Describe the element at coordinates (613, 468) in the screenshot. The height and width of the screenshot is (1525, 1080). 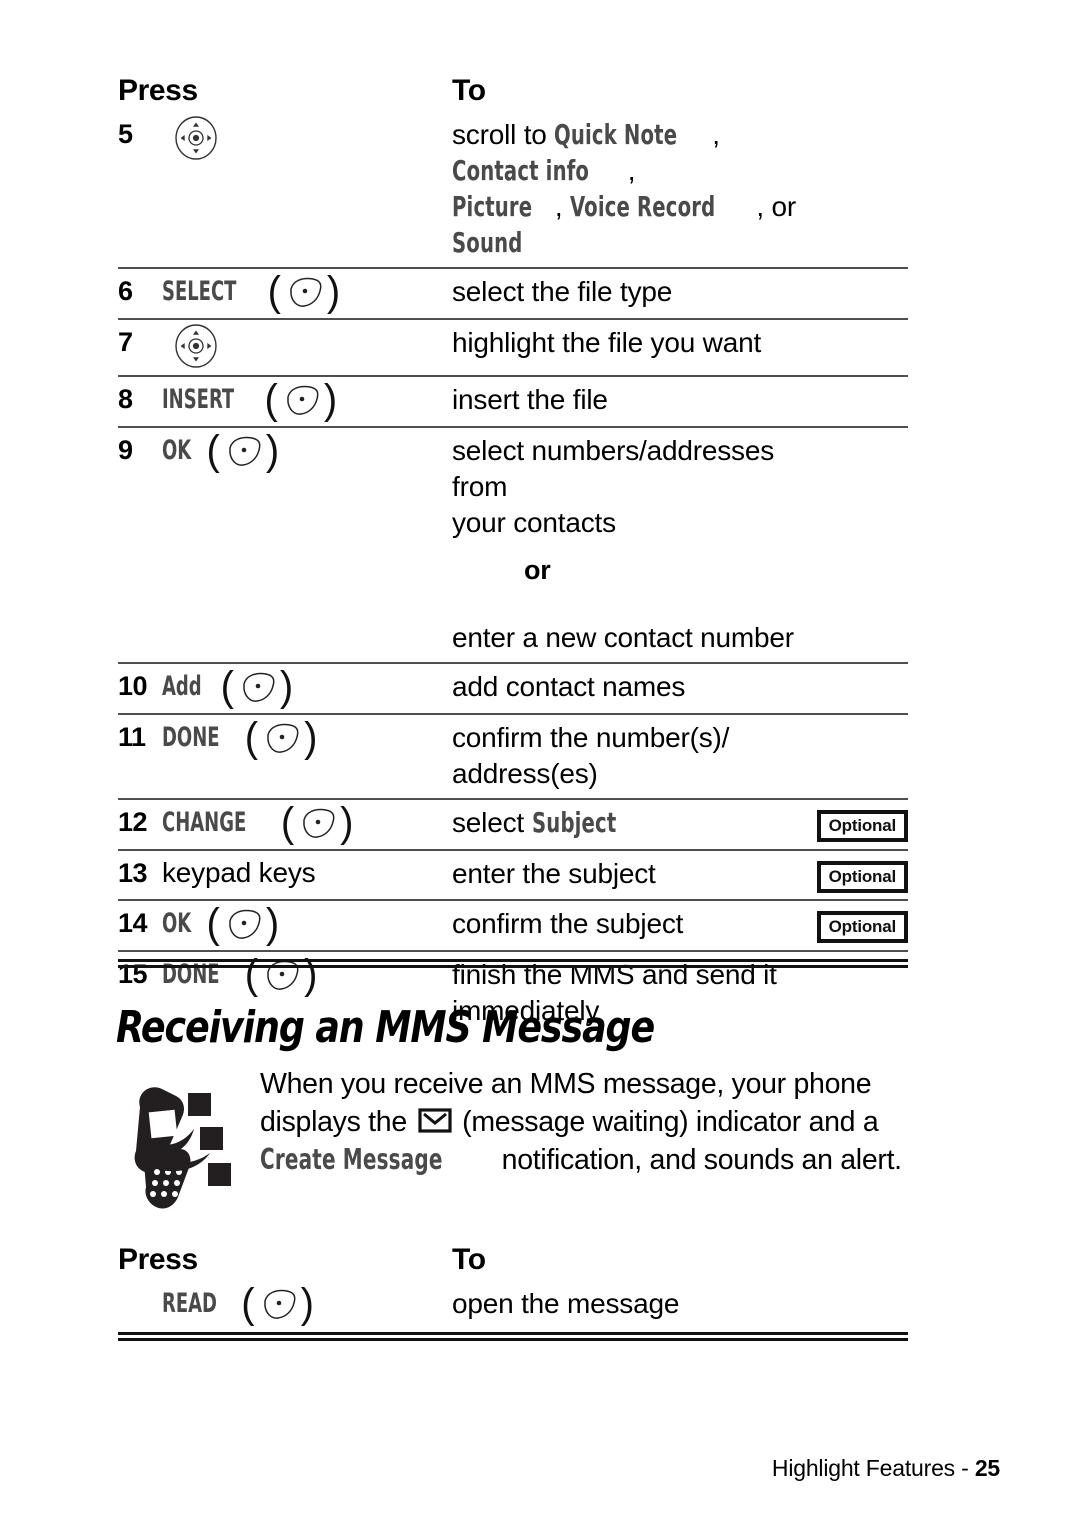
I see `body-text: select numbers/addresses from` at that location.